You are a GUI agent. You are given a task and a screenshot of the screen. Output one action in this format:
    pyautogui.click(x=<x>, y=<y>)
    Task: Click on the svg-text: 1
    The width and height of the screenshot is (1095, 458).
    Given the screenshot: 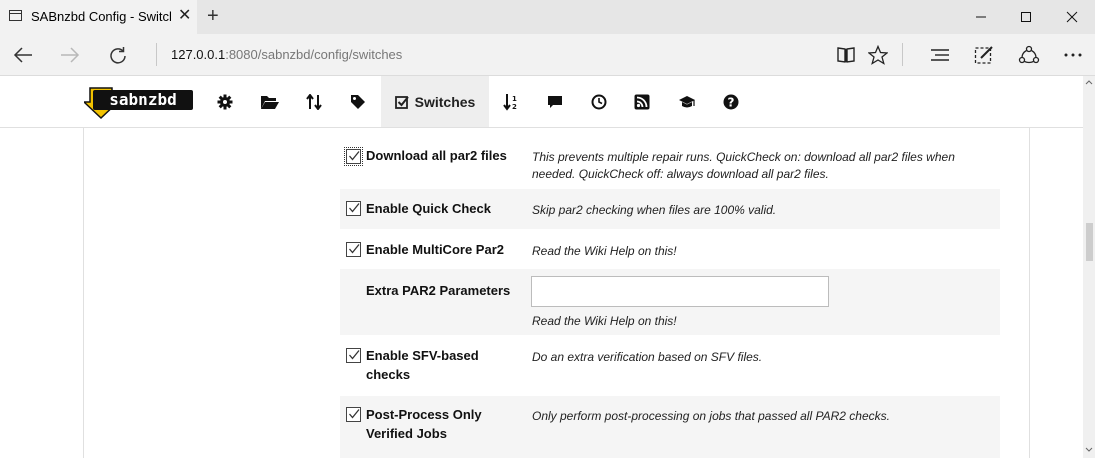 What is the action you would take?
    pyautogui.click(x=514, y=99)
    